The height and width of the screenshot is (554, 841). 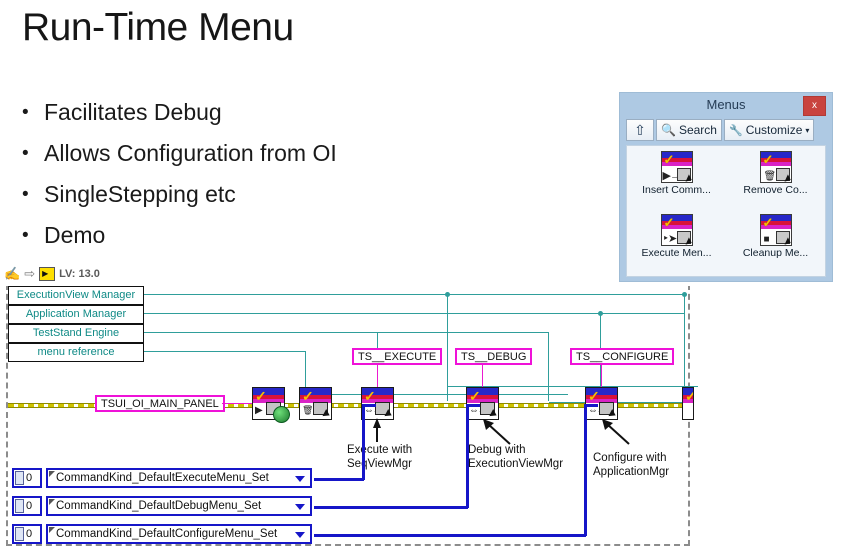 What do you see at coordinates (397, 356) in the screenshot?
I see `label-ts-execute: TS__EXECUTE` at bounding box center [397, 356].